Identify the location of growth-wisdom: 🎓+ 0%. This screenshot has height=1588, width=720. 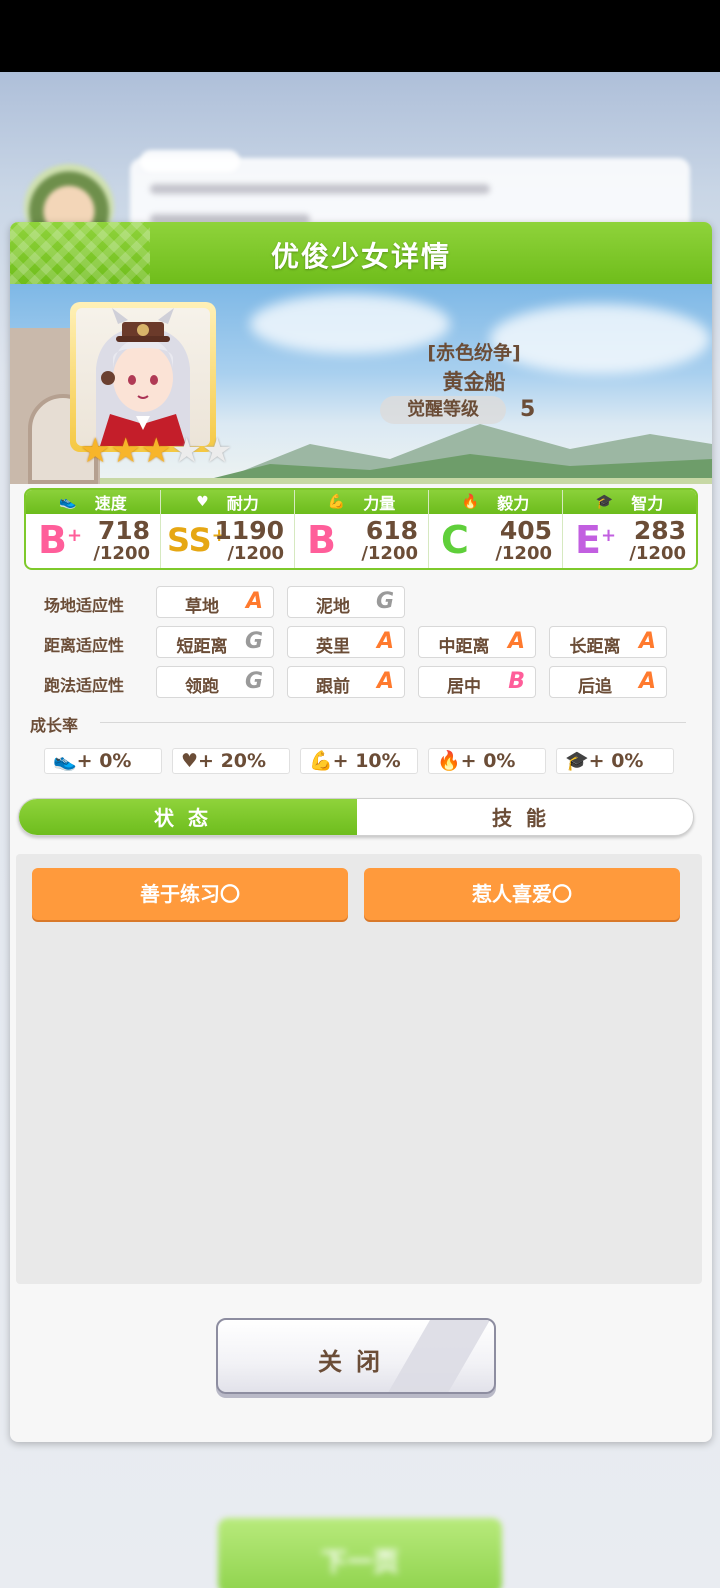
(615, 761).